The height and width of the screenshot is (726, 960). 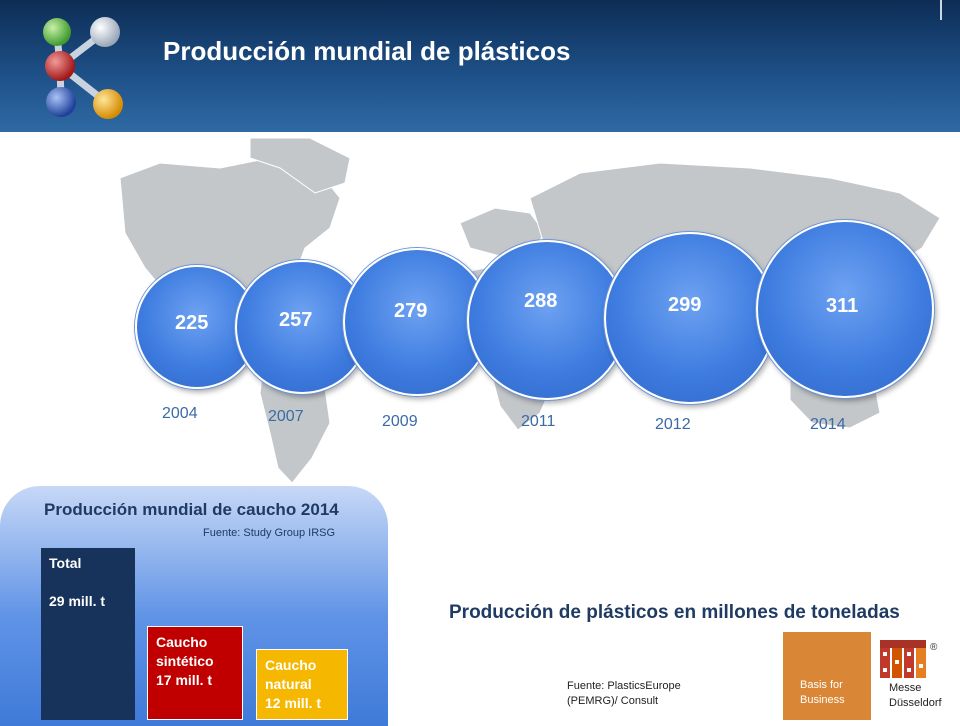 What do you see at coordinates (541, 301) in the screenshot?
I see `bubble-value-2011: 288` at bounding box center [541, 301].